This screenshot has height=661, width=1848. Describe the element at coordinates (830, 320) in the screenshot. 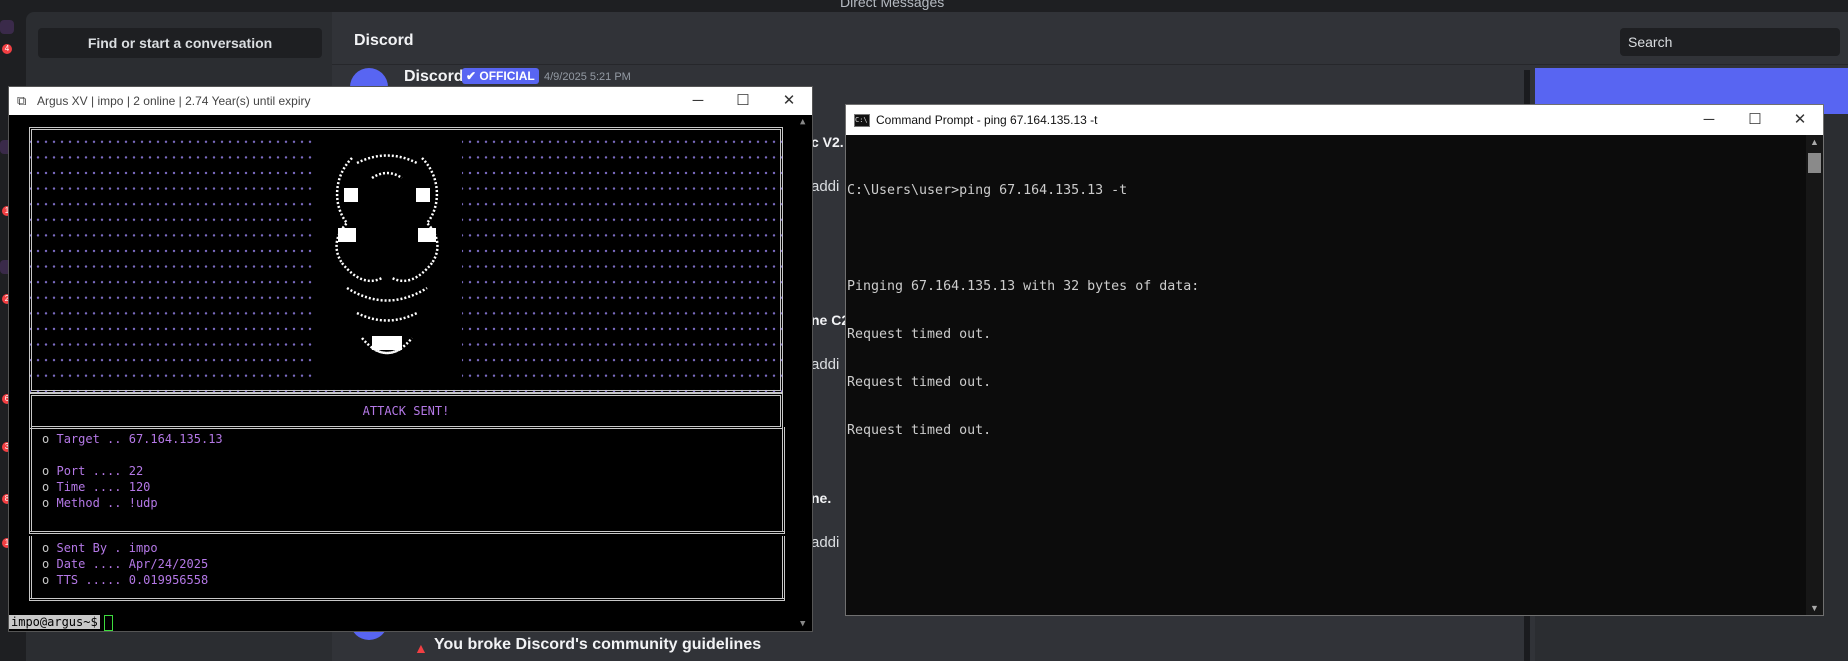

I see `message-fragment: ne C2` at that location.